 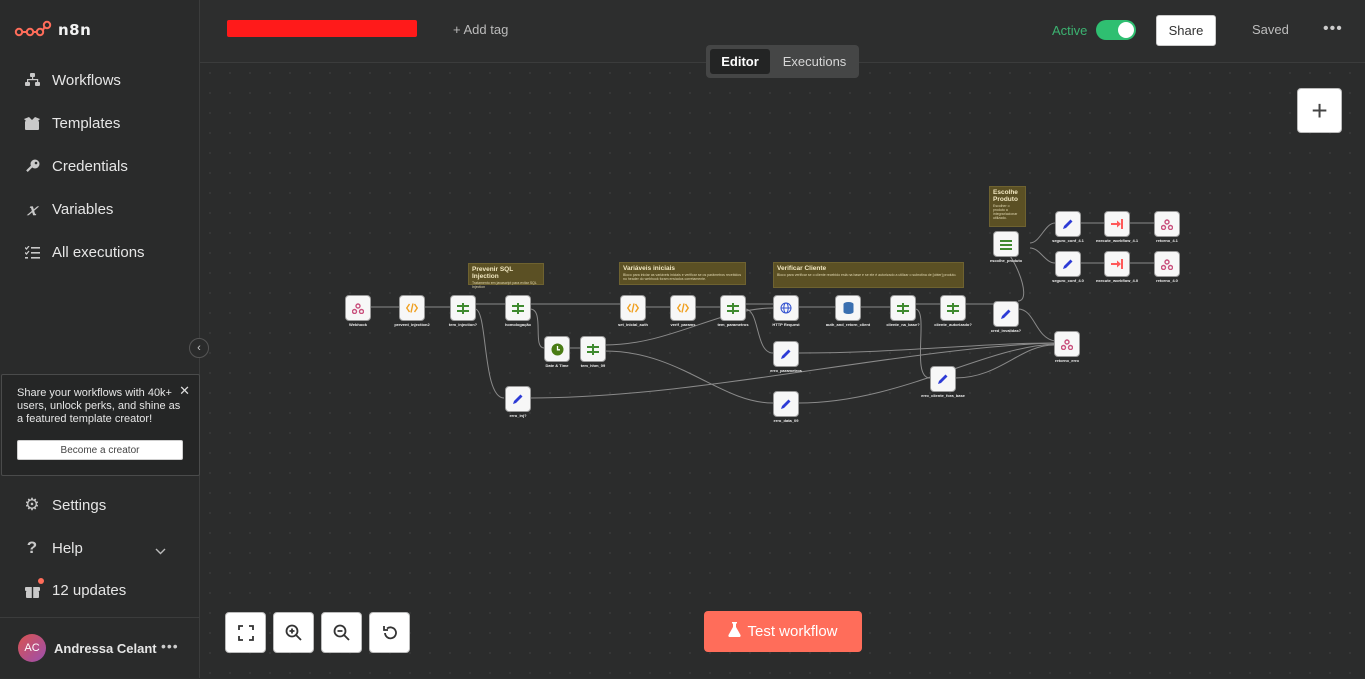 I want to click on app-logo: n8n, so click(x=52, y=30).